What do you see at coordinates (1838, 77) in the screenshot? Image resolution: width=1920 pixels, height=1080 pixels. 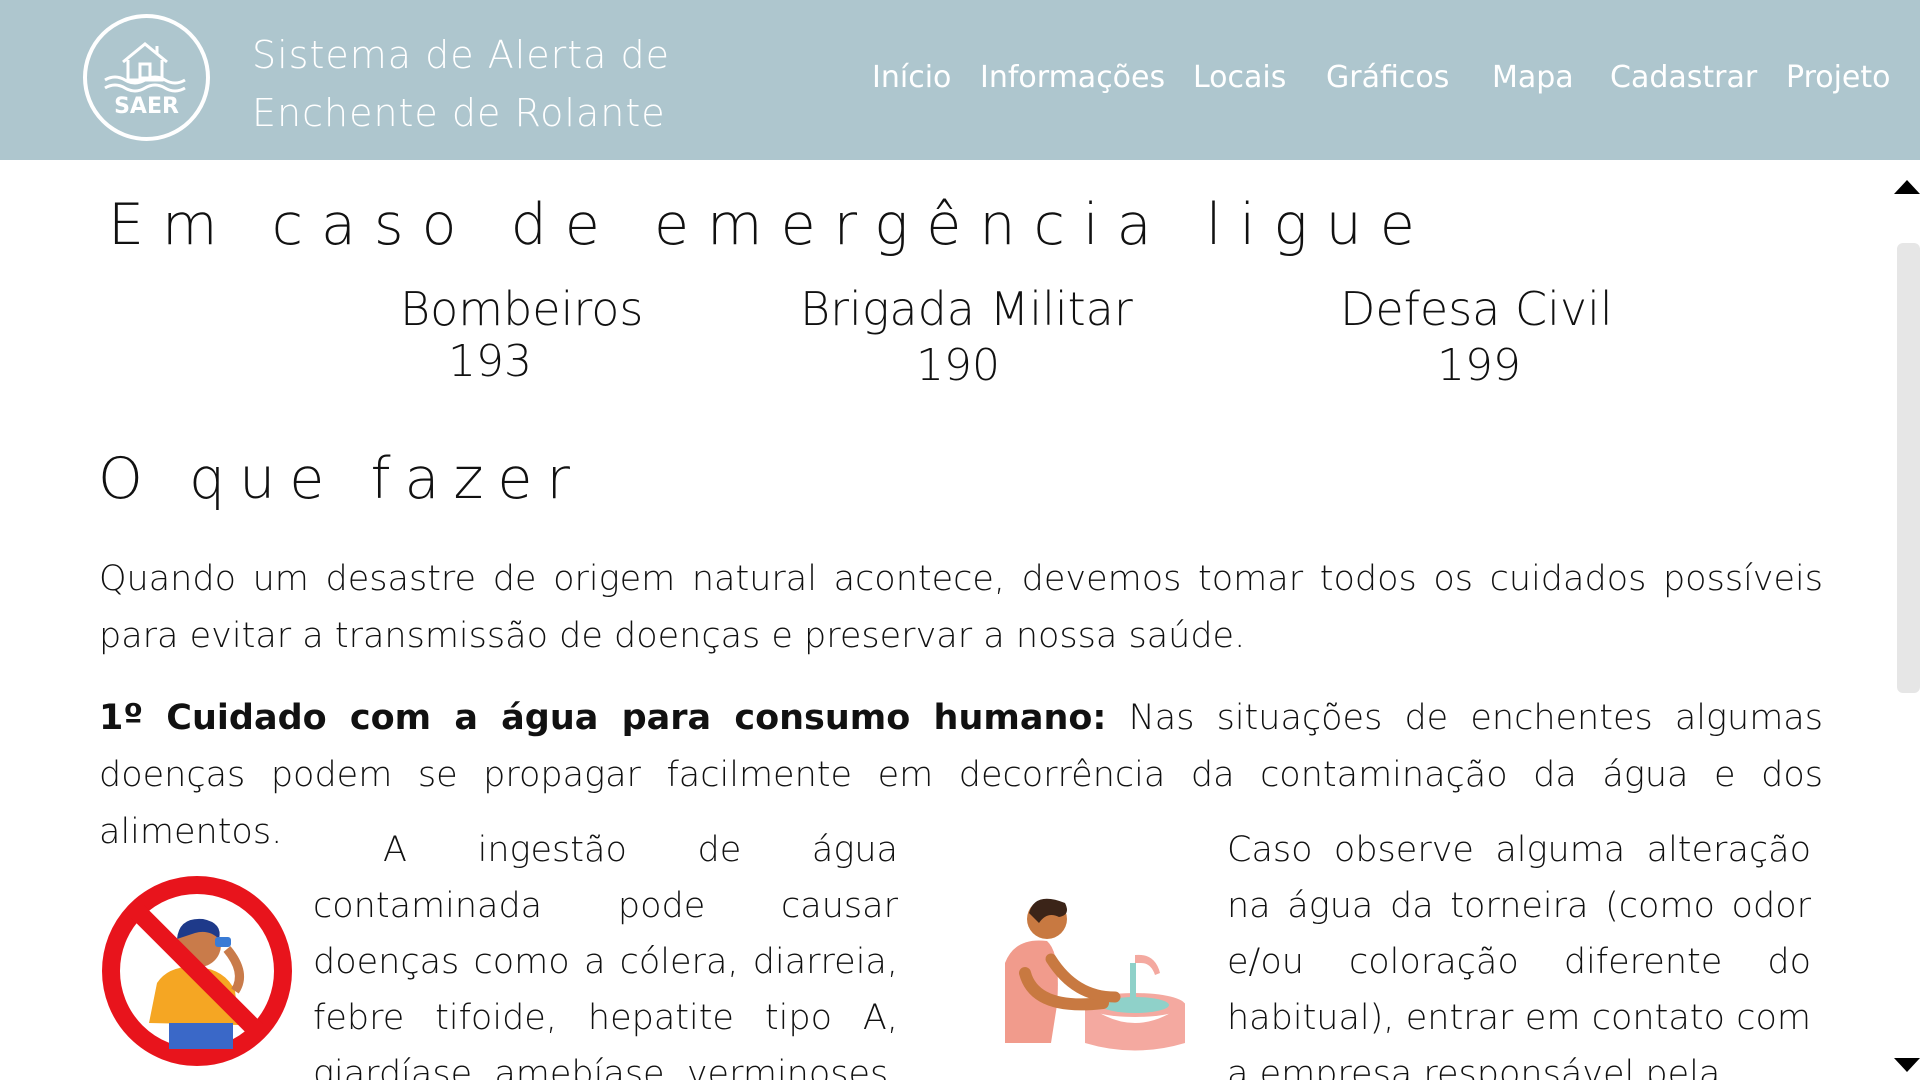 I see `nav-projeto: Projeto` at bounding box center [1838, 77].